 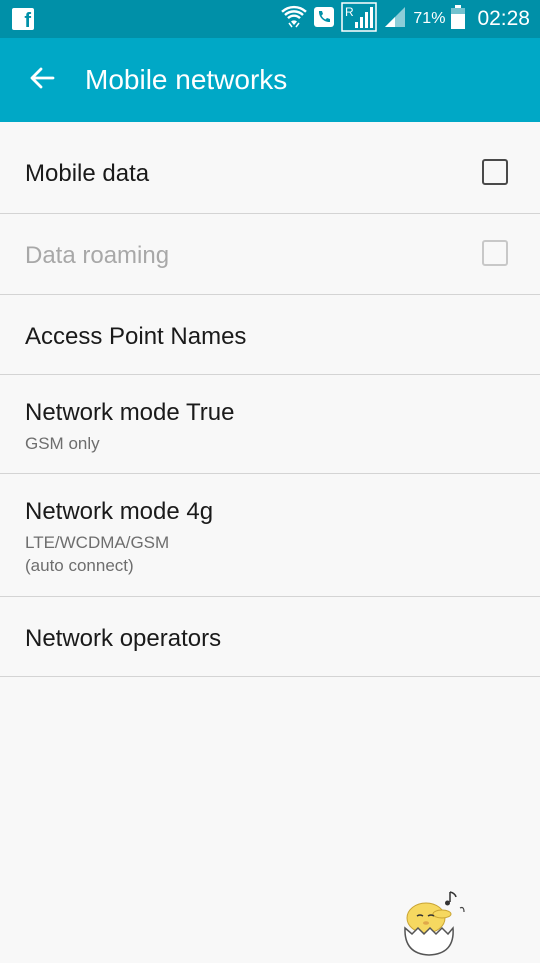 I want to click on mobile-data-checkbox, so click(x=495, y=172).